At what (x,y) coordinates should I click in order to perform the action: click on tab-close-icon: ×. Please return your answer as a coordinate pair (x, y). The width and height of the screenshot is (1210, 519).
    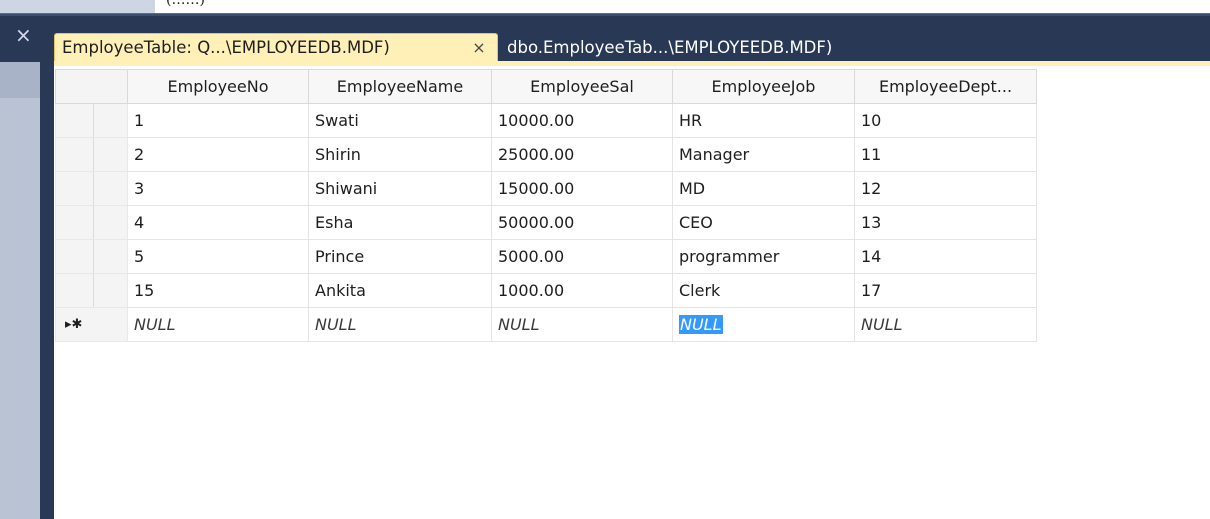
    Looking at the image, I should click on (479, 48).